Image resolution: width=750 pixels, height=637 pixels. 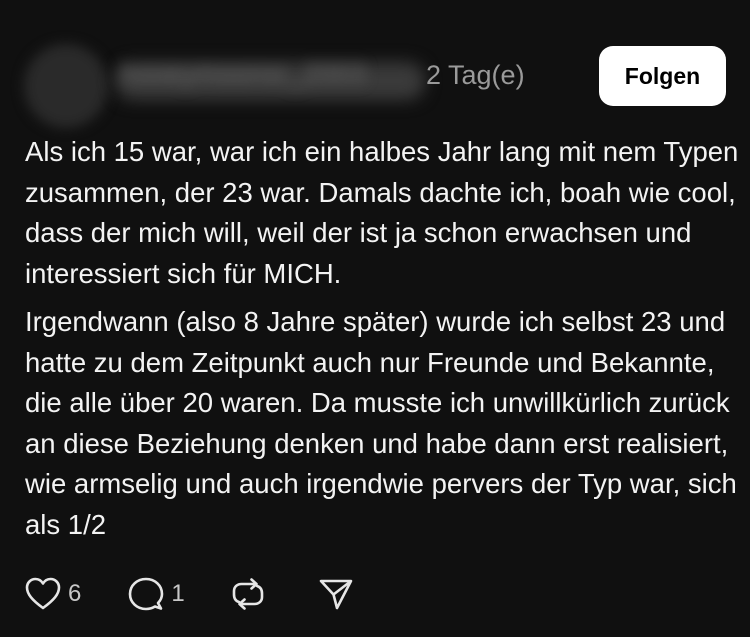 I want to click on reply-count: 1, so click(x=178, y=593).